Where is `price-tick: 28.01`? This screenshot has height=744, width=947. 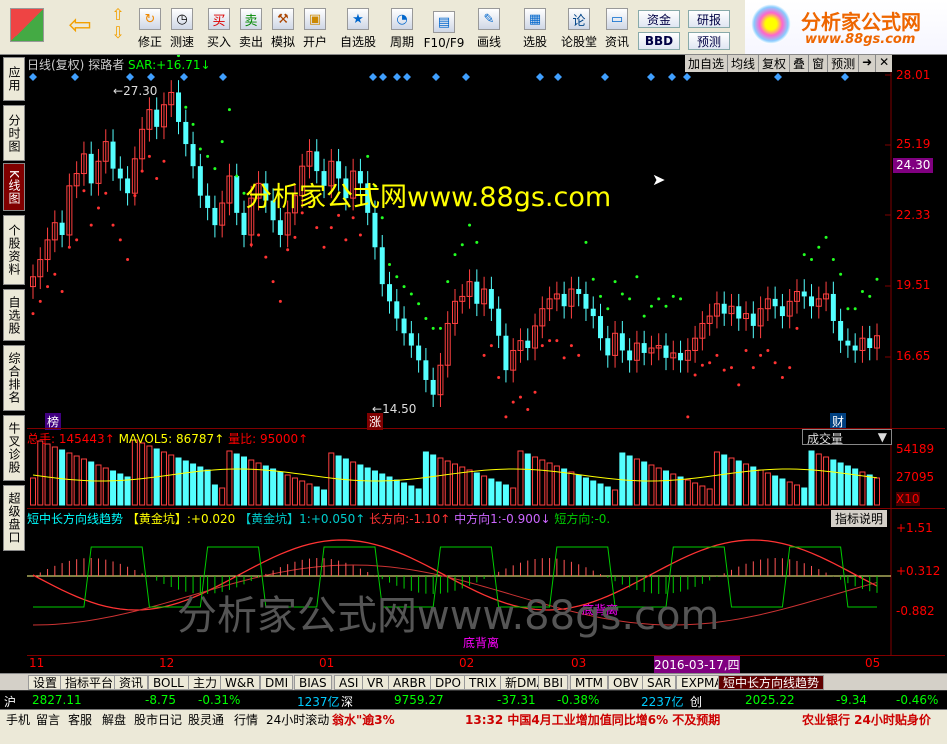
price-tick: 28.01 is located at coordinates (913, 75).